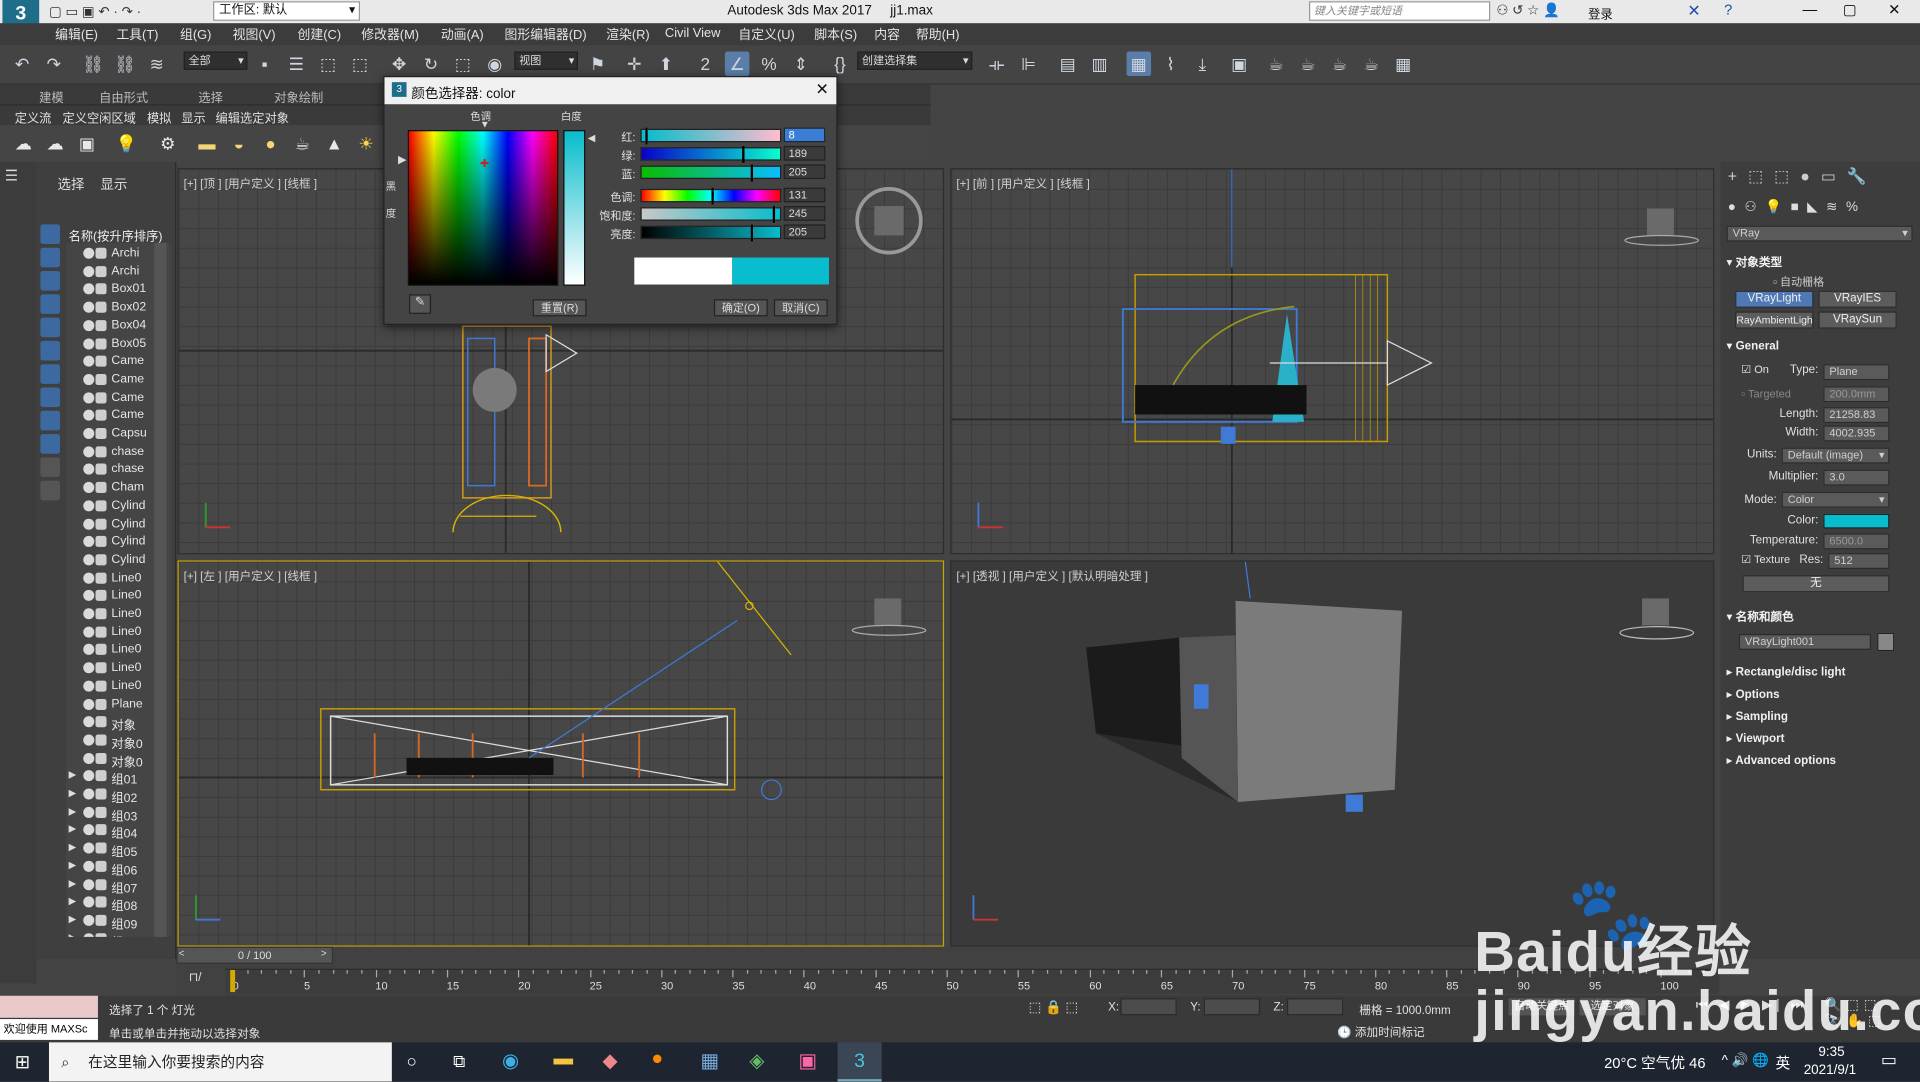 Image resolution: width=1920 pixels, height=1082 pixels. I want to click on rotate-icon: ↻, so click(431, 64).